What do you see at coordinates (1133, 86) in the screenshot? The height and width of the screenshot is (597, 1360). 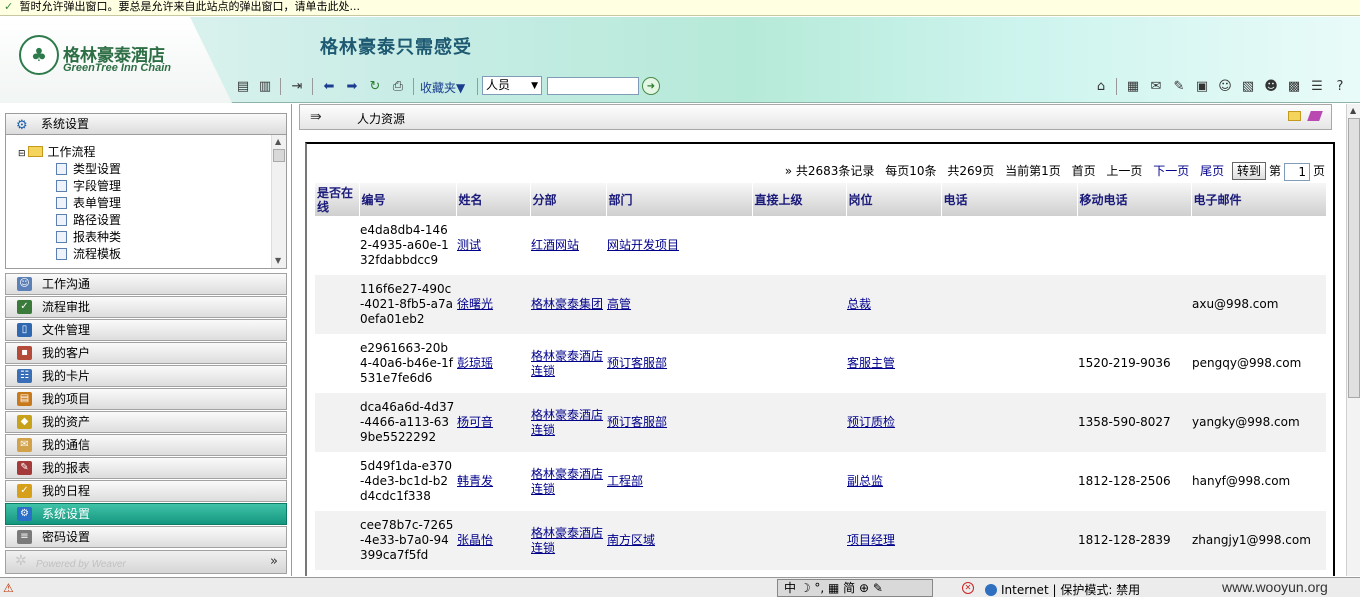 I see `calendar-icon: ▦` at bounding box center [1133, 86].